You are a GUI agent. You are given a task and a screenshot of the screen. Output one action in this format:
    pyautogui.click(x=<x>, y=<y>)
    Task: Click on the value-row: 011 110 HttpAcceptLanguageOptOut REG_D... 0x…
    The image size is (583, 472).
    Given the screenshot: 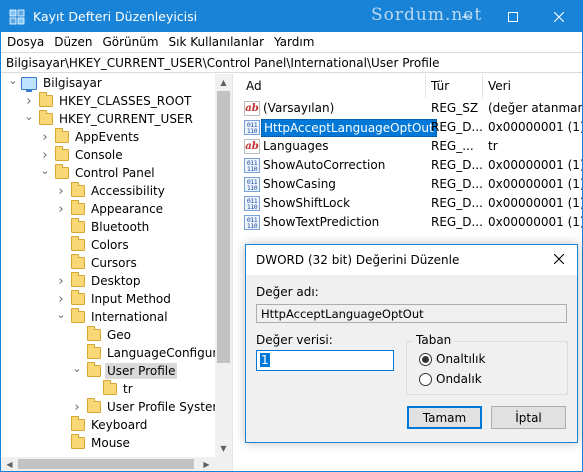 What is the action you would take?
    pyautogui.click(x=411, y=127)
    